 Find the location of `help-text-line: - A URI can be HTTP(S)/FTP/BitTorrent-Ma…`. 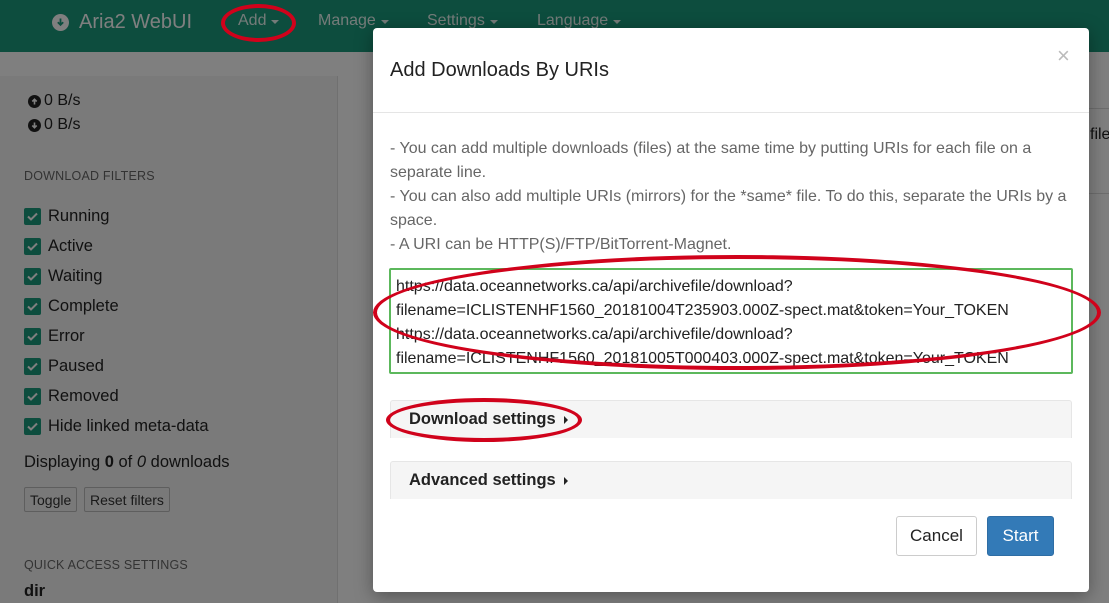

help-text-line: - A URI can be HTTP(S)/FTP/BitTorrent-Ma… is located at coordinates (561, 244).